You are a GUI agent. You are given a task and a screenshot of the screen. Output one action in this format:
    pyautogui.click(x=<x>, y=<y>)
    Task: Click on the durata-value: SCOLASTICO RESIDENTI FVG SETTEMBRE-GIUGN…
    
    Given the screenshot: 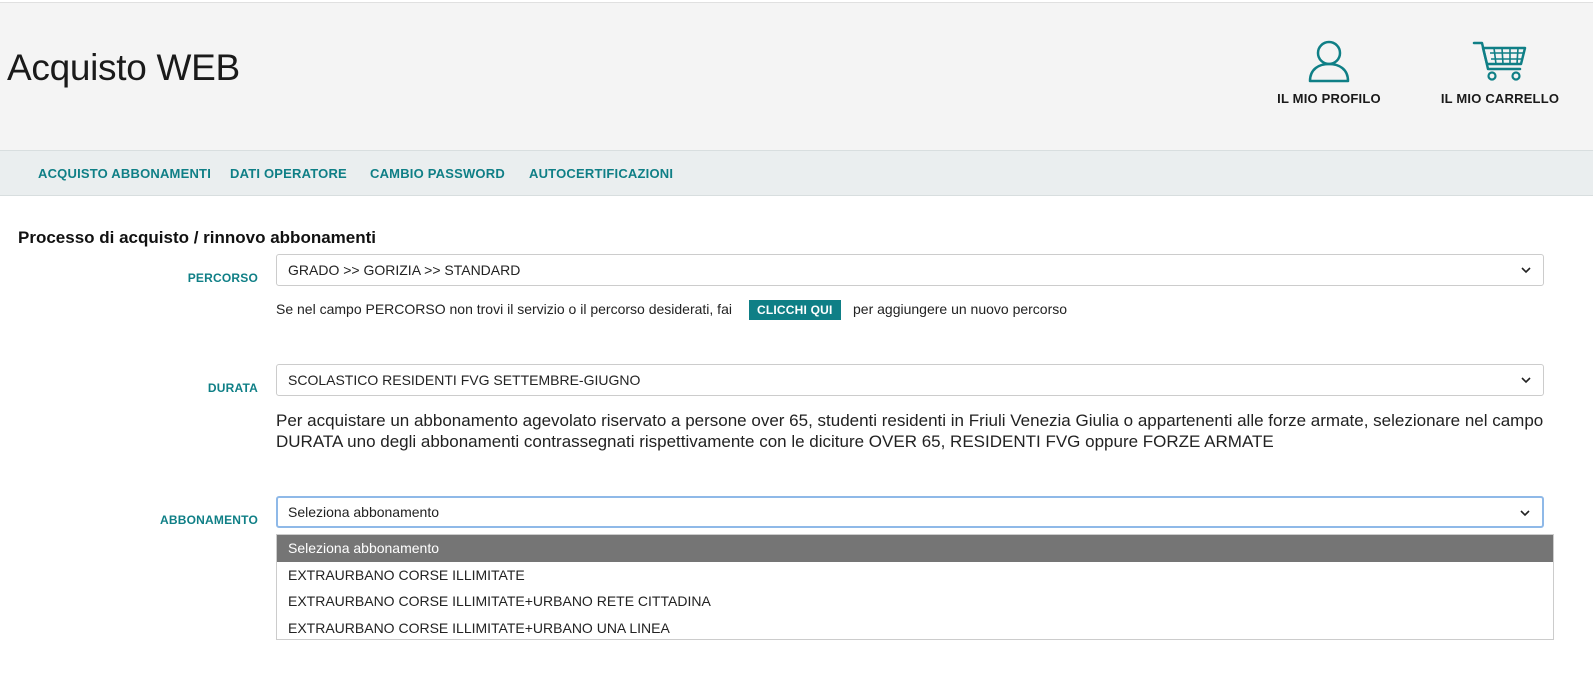 What is the action you would take?
    pyautogui.click(x=464, y=380)
    